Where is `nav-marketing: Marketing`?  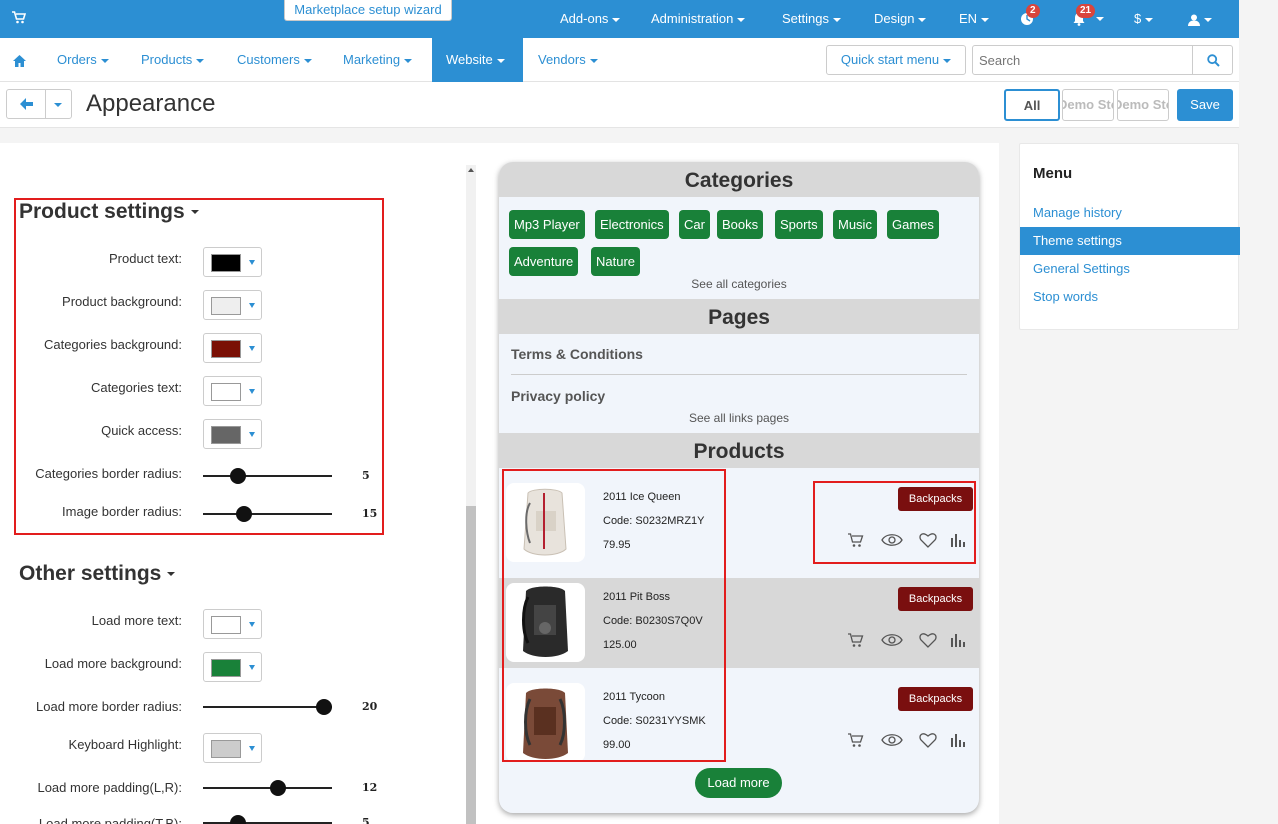 nav-marketing: Marketing is located at coordinates (378, 60).